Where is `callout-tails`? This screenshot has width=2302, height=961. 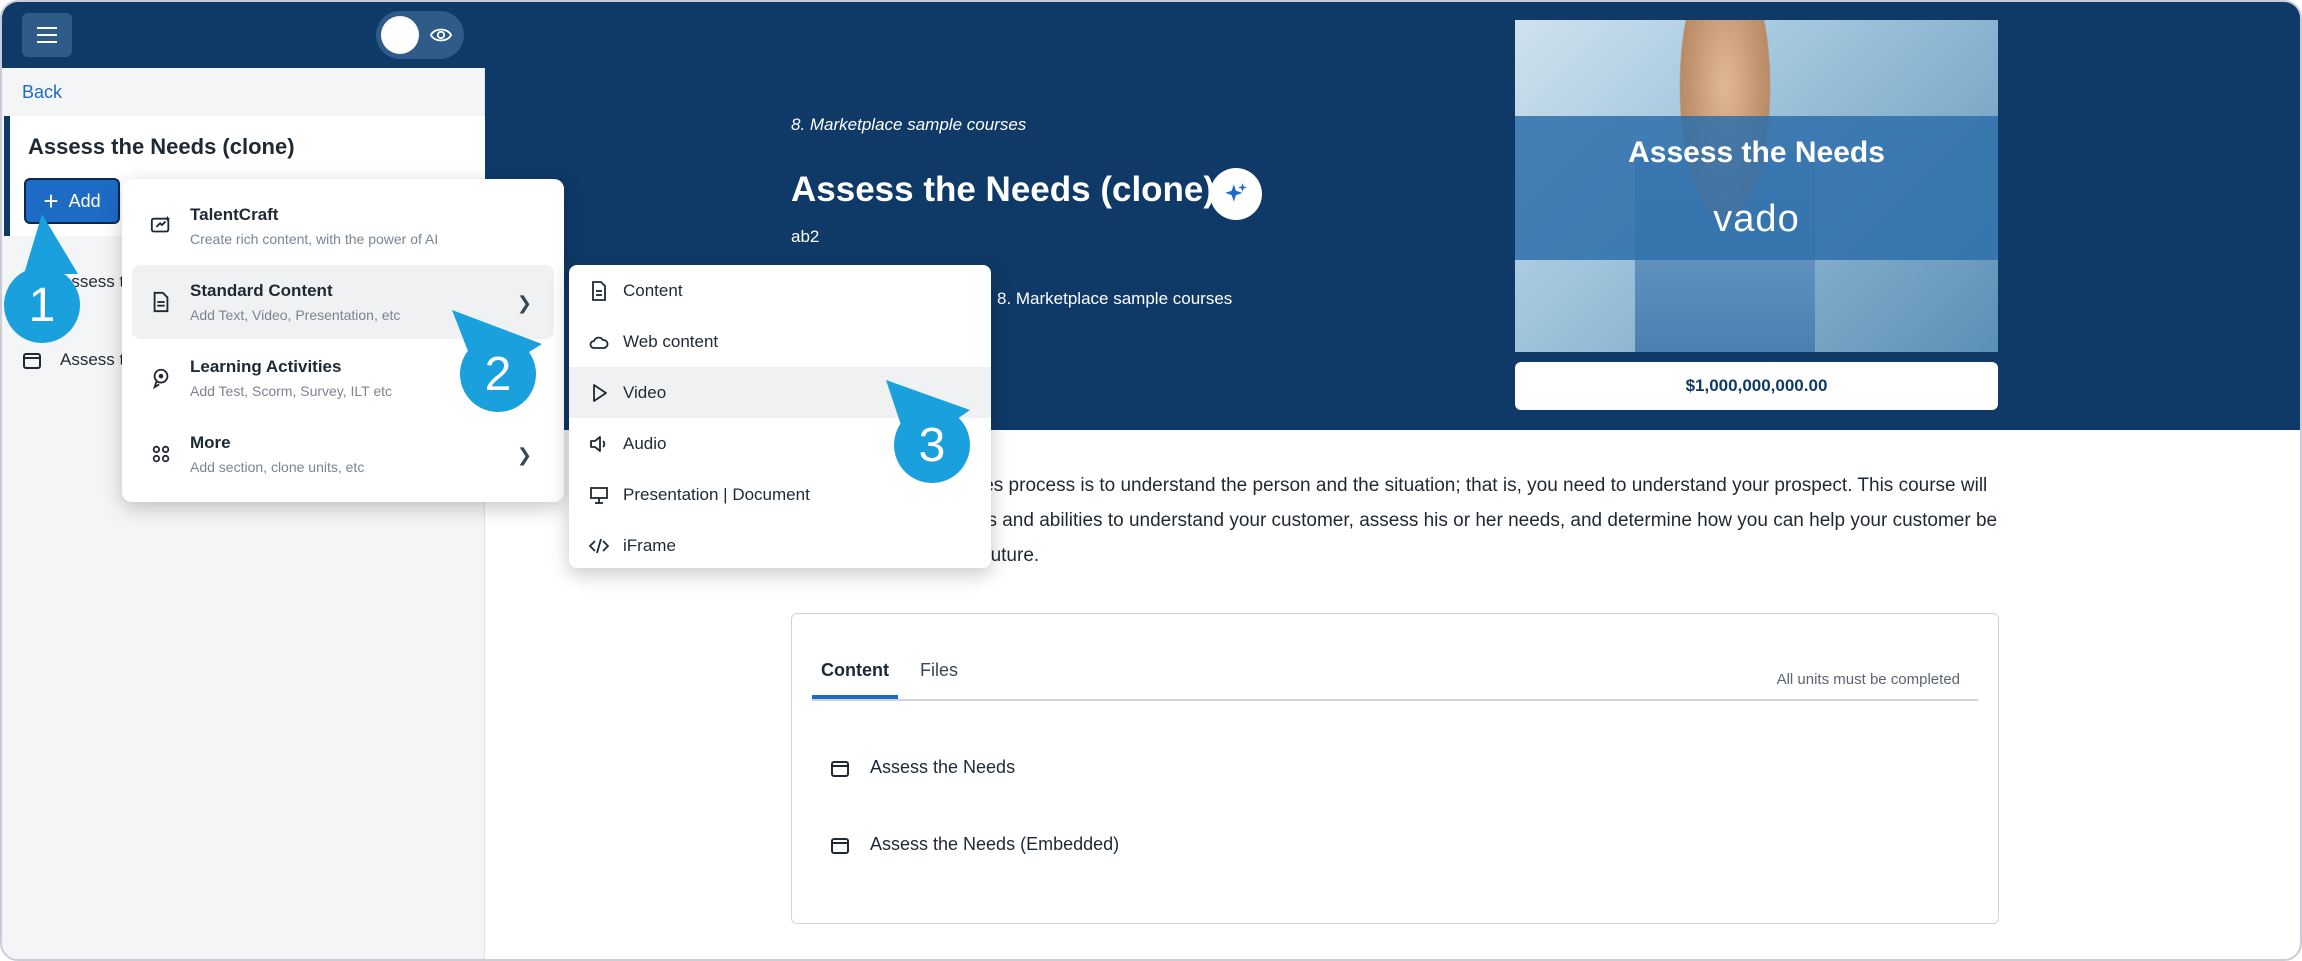
callout-tails is located at coordinates (497, 333).